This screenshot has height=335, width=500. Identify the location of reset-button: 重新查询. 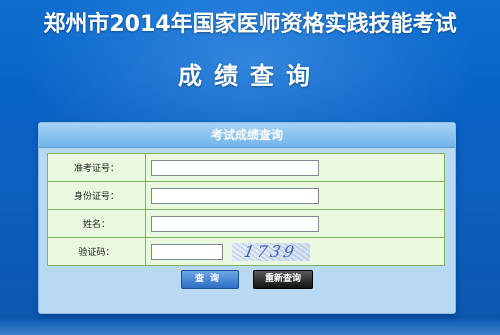
(283, 279).